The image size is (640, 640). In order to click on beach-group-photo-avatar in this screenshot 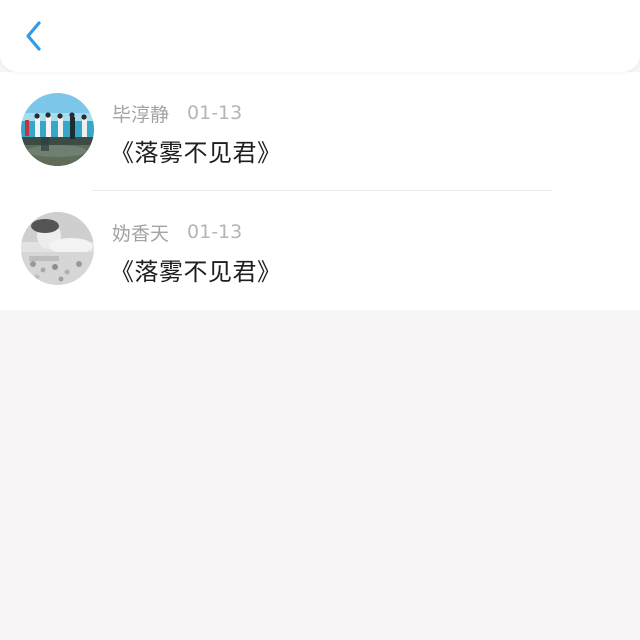, I will do `click(57, 129)`.